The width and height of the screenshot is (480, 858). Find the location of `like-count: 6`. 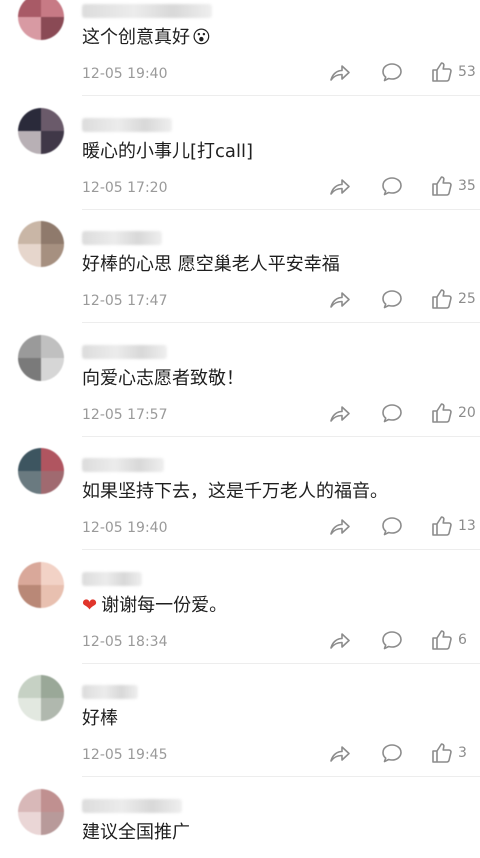

like-count: 6 is located at coordinates (462, 640).